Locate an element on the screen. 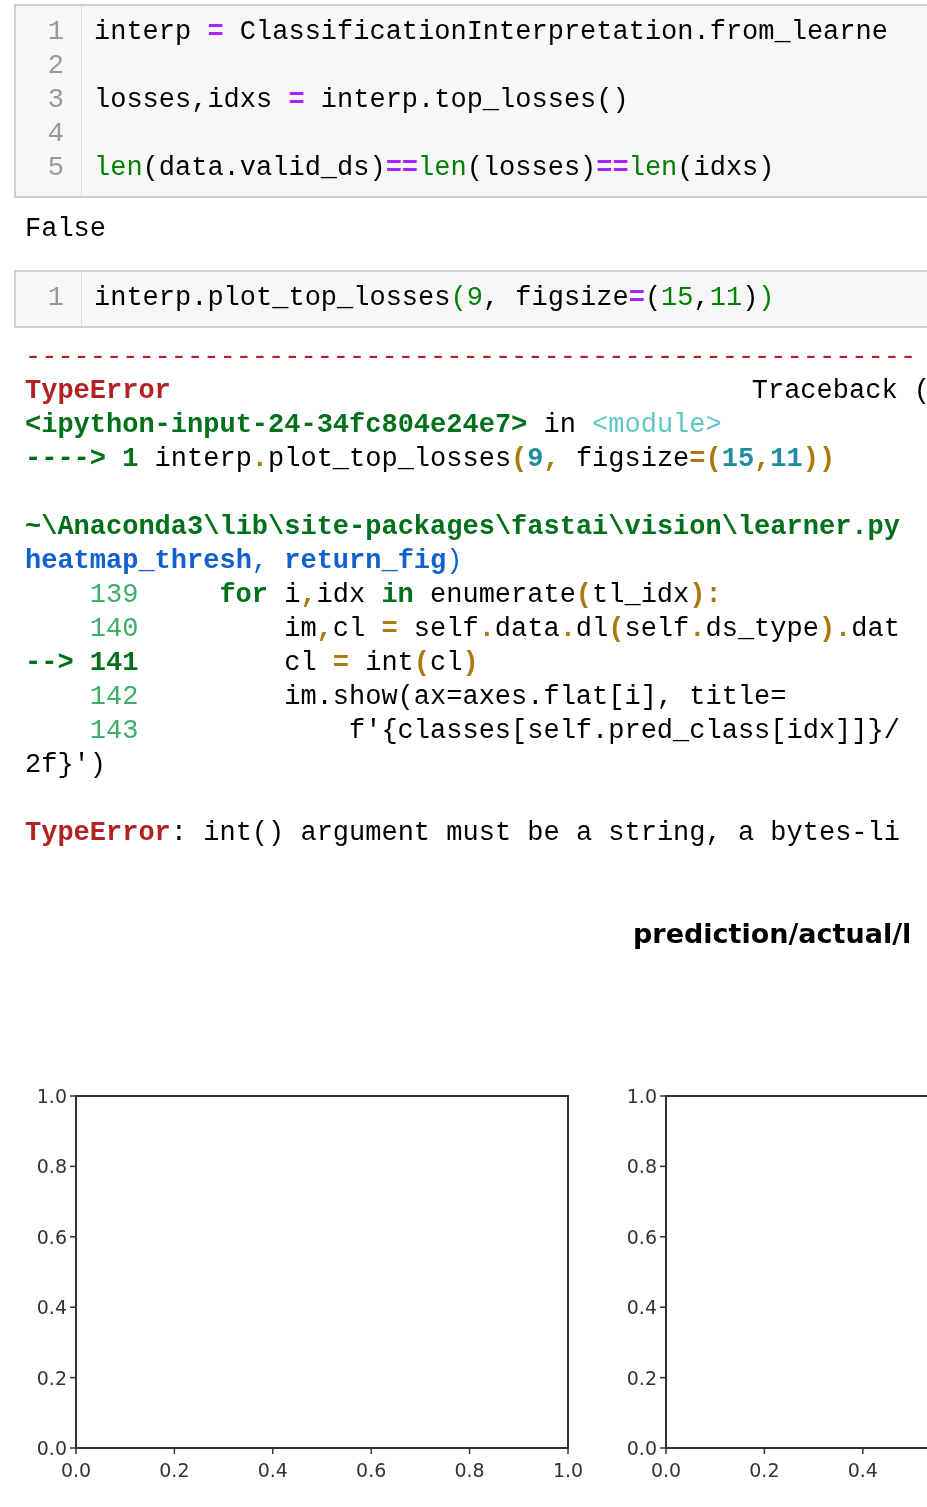  code-token: interp.top_losses() is located at coordinates (474, 100).